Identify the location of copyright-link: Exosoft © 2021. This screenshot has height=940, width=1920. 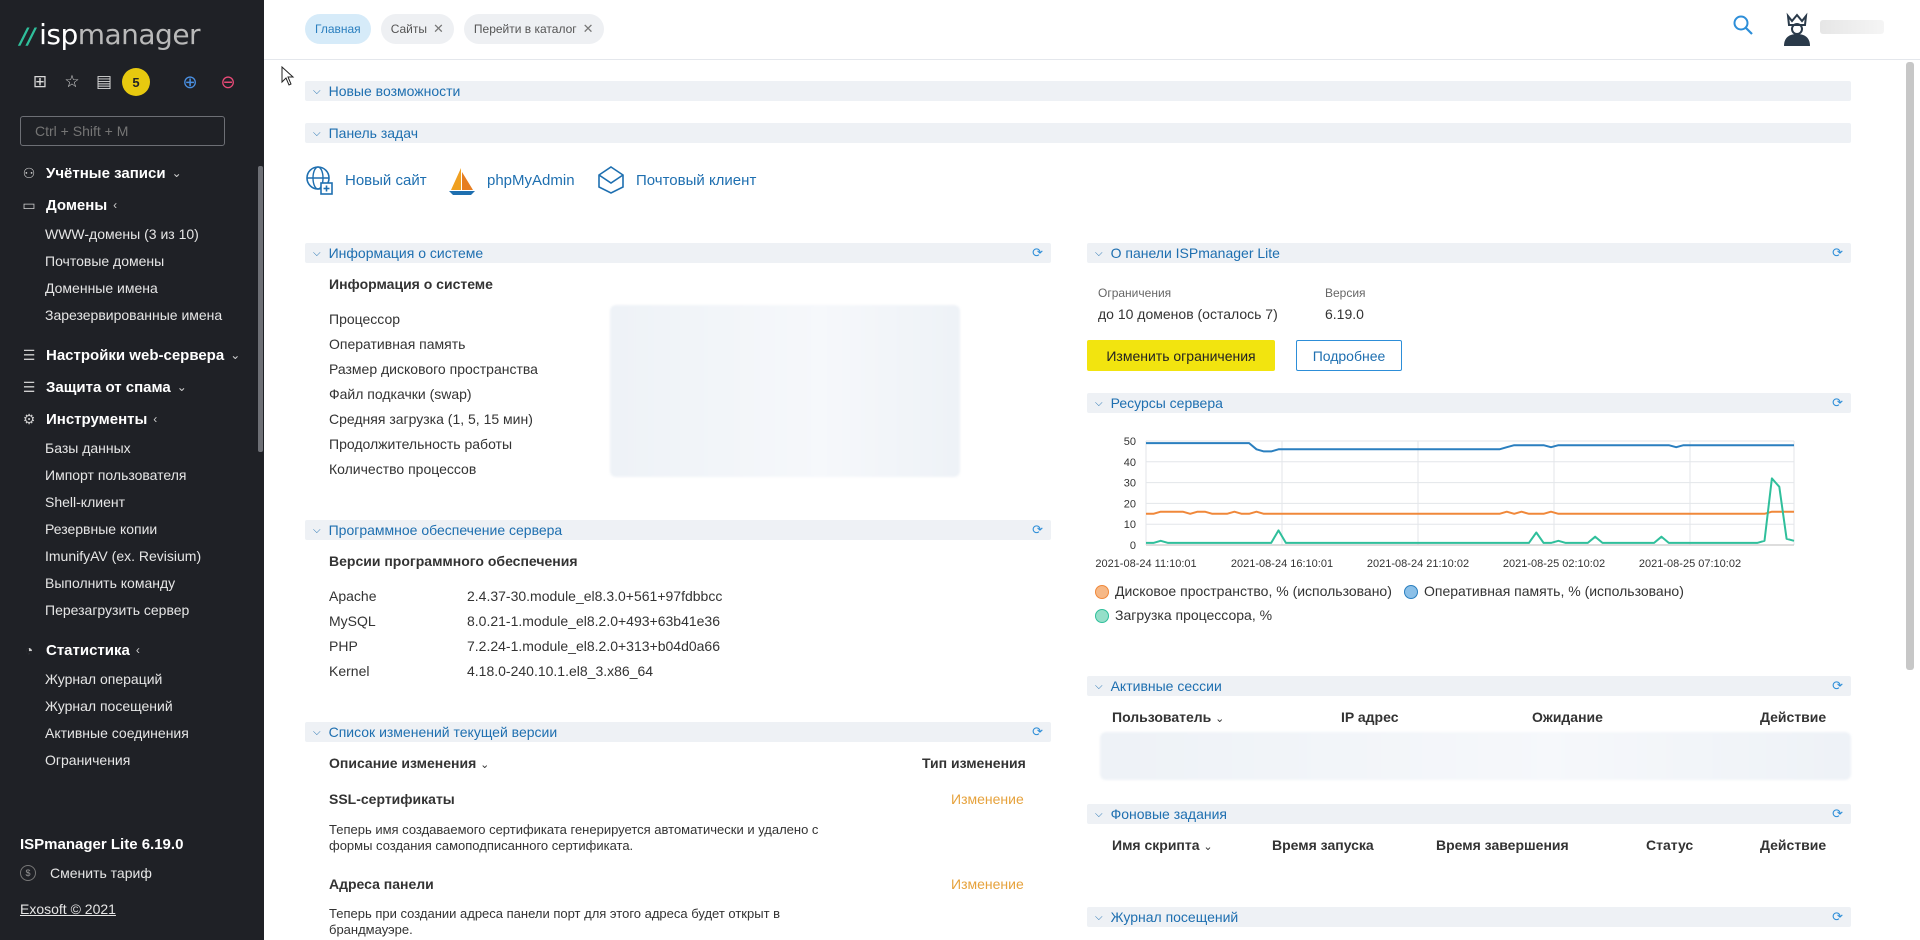
(101, 909).